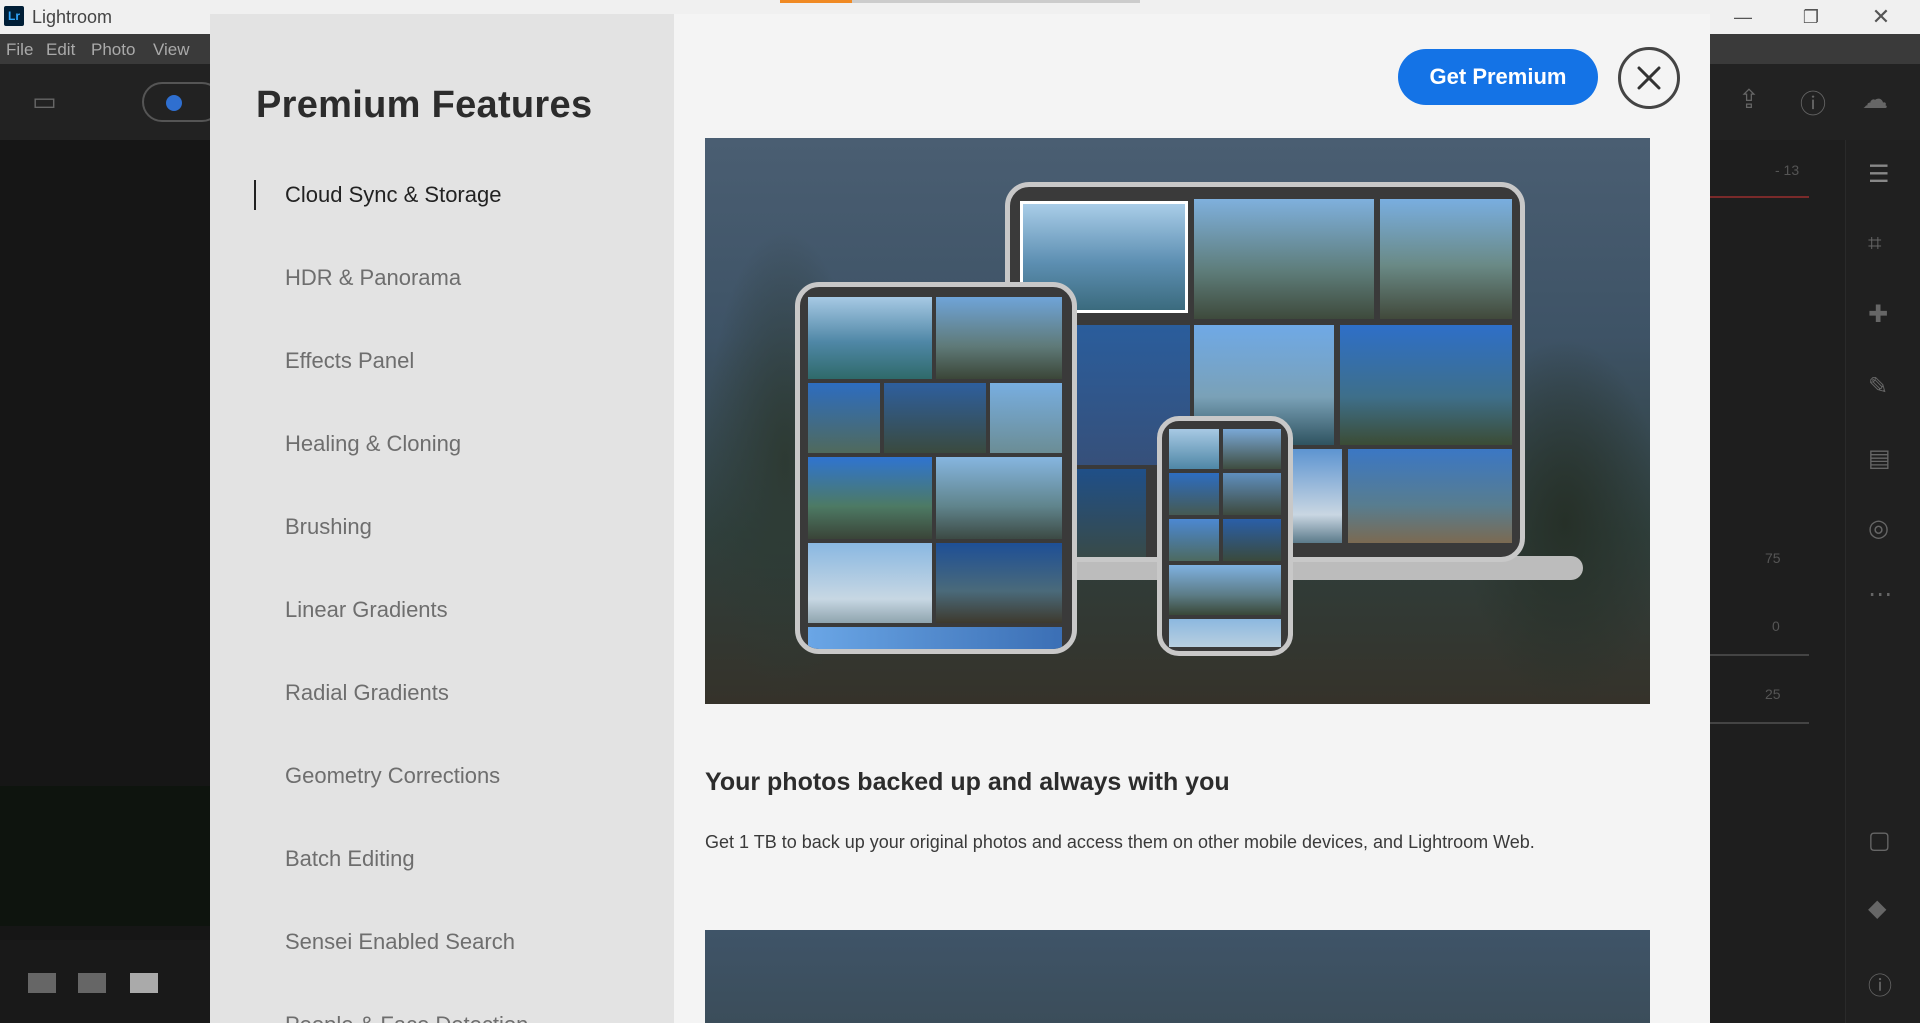 Image resolution: width=1920 pixels, height=1023 pixels. Describe the element at coordinates (1881, 17) in the screenshot. I see `window-close-button: ✕` at that location.